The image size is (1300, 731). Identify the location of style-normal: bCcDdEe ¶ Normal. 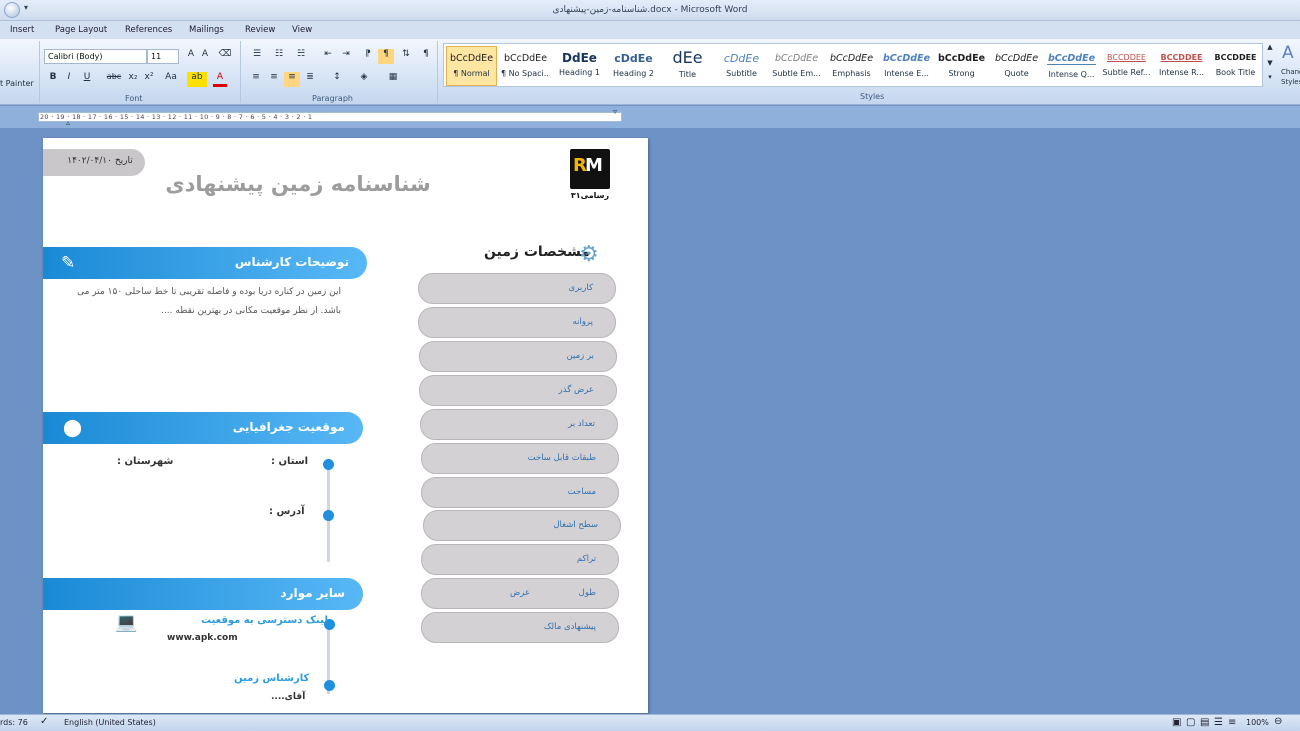
(471, 66).